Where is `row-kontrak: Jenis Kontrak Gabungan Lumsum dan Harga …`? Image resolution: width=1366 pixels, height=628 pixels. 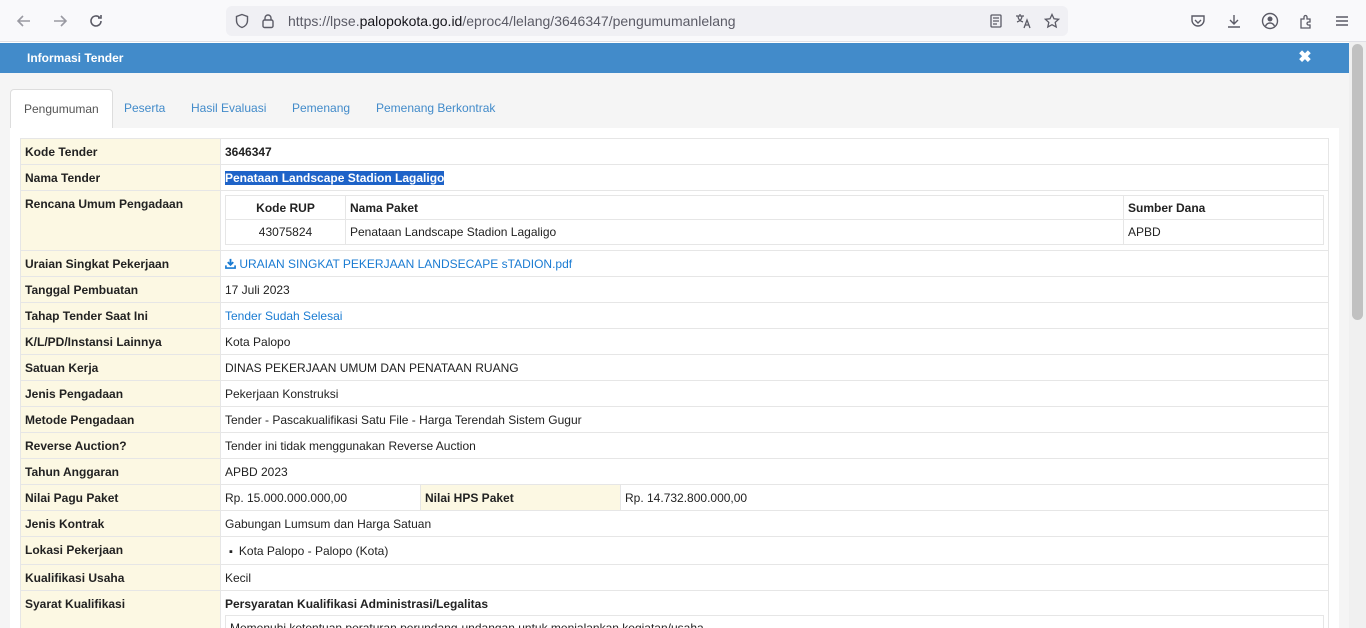 row-kontrak: Jenis Kontrak Gabungan Lumsum dan Harga … is located at coordinates (674, 523).